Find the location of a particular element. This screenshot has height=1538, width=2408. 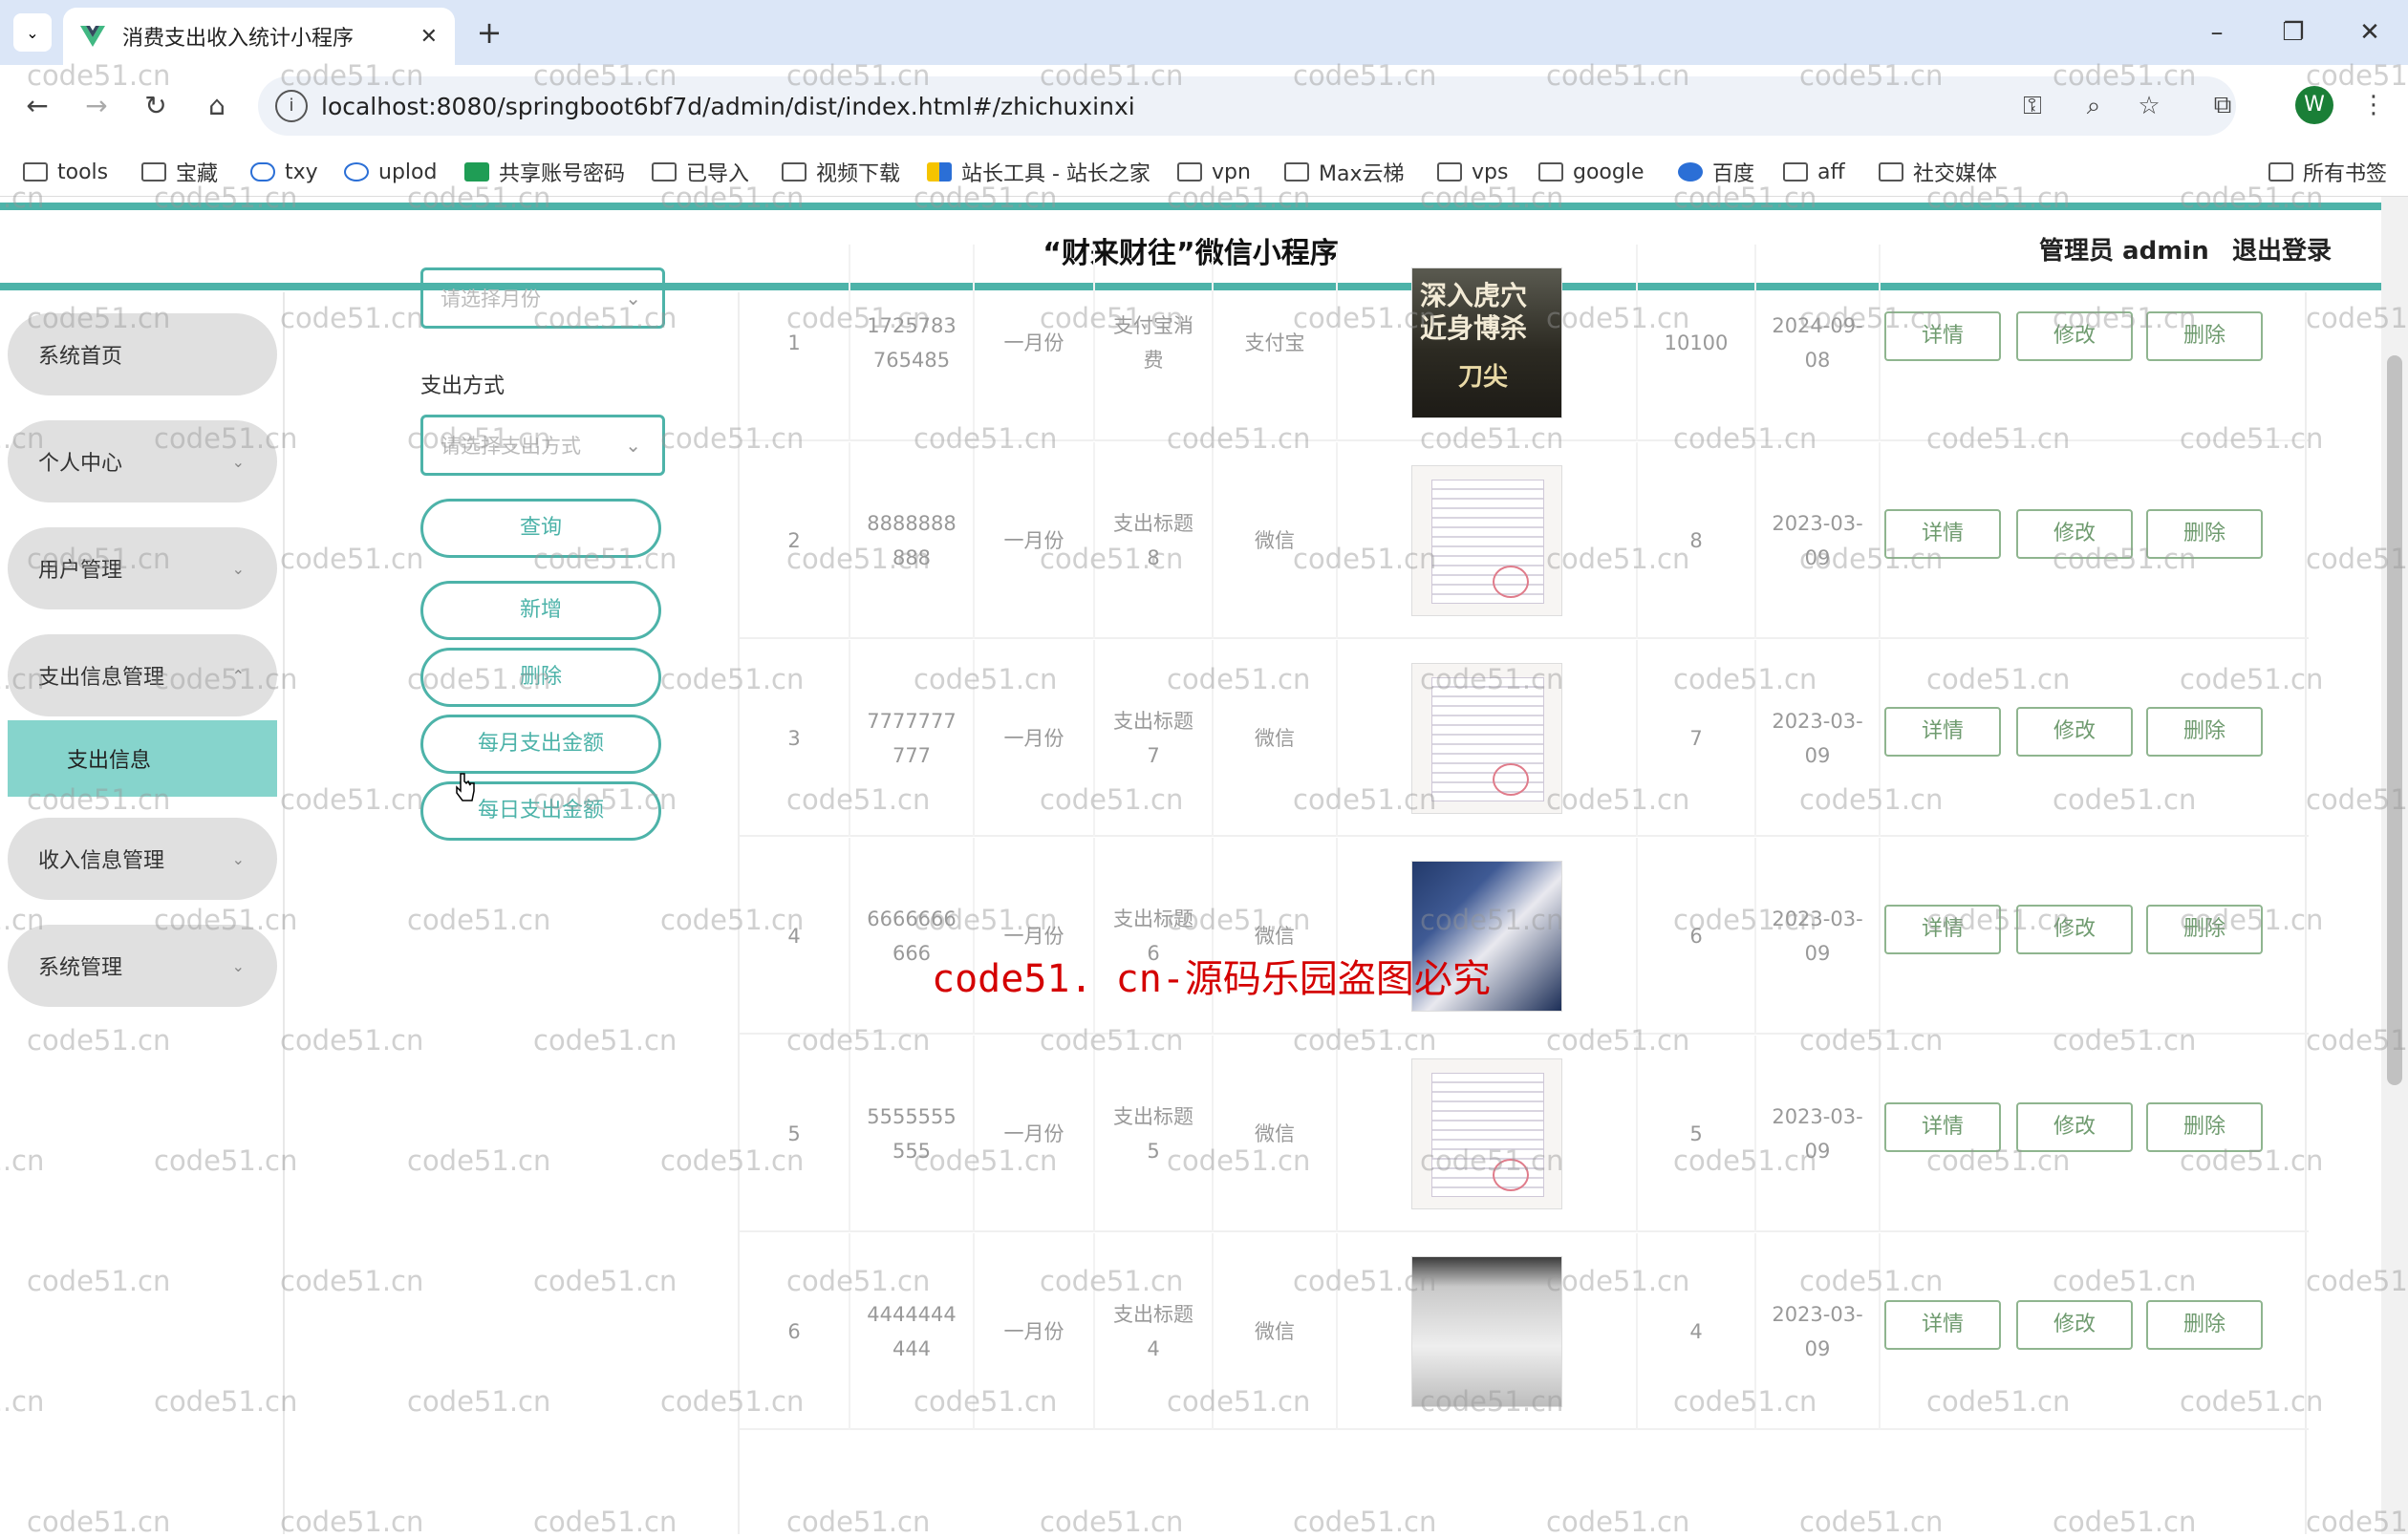

cell-text: 4 is located at coordinates (1696, 1331).